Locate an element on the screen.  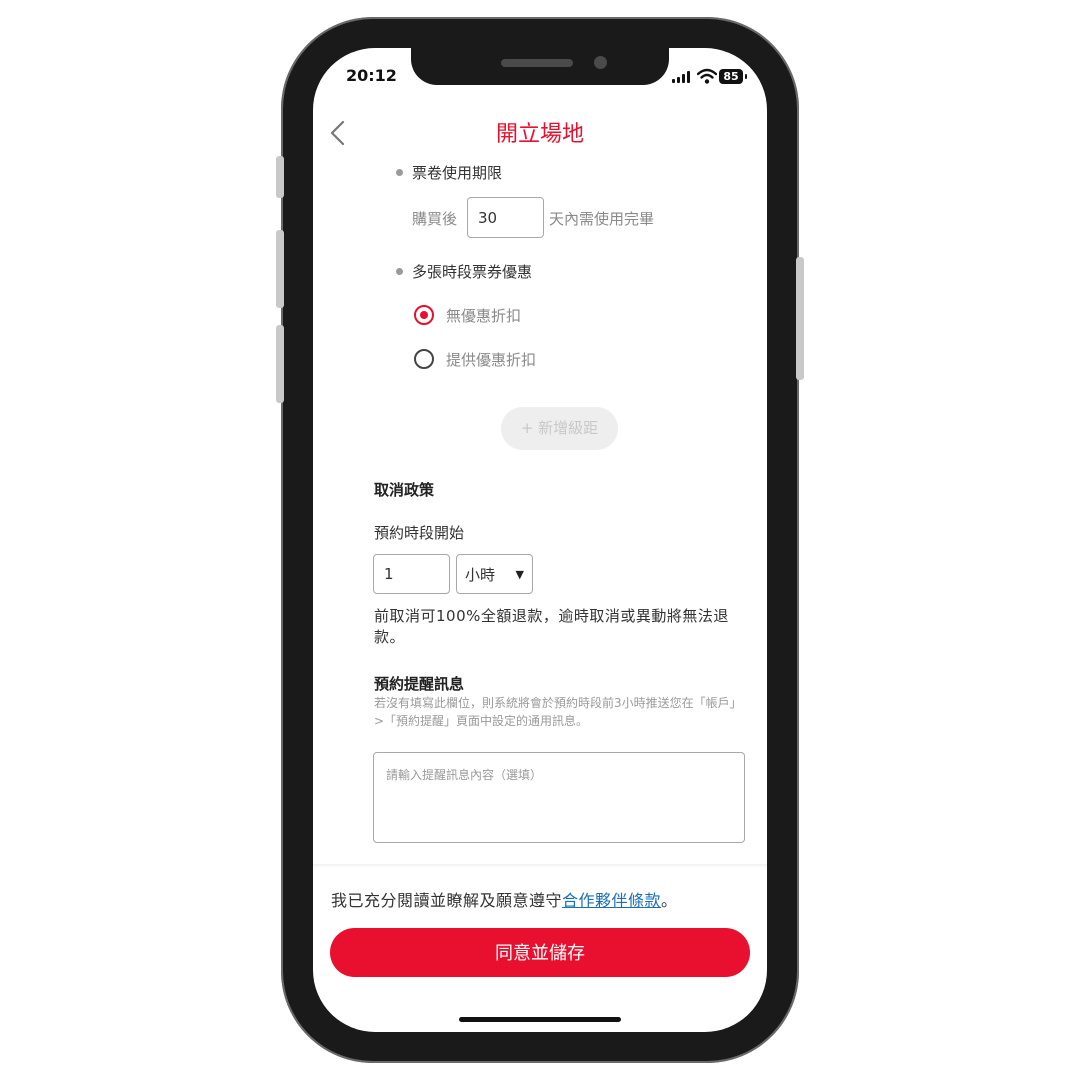
partner-terms-link: 合作夥伴條款 is located at coordinates (611, 900).